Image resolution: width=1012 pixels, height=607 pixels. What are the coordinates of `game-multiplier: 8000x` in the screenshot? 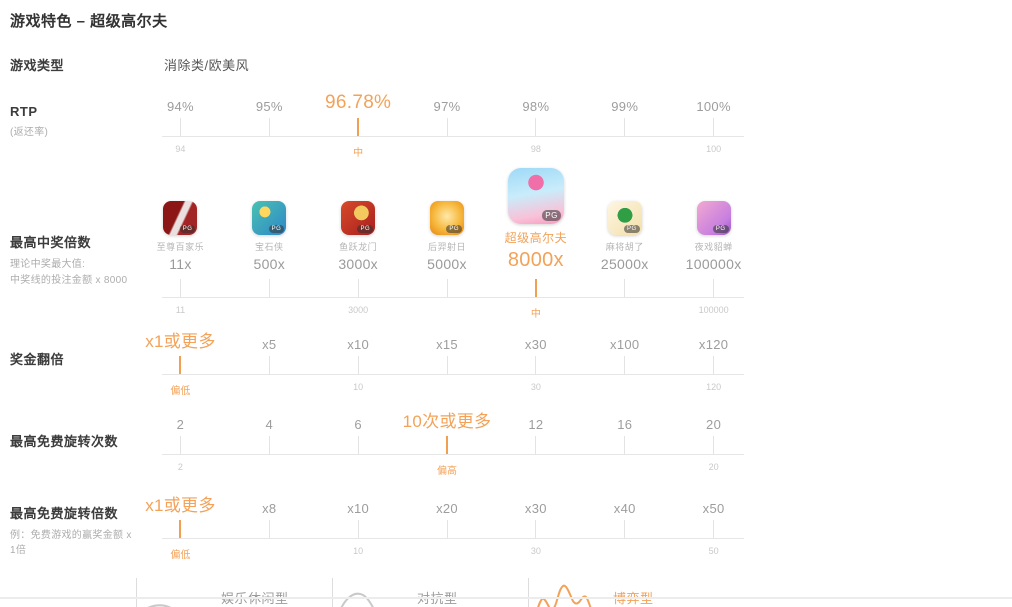 It's located at (535, 260).